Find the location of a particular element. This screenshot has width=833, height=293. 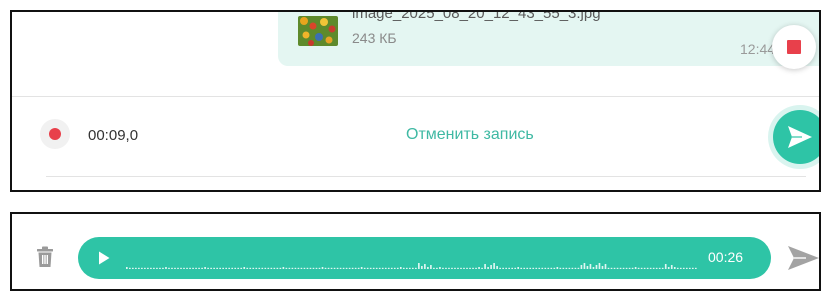

send-voice-button is located at coordinates (796, 137).